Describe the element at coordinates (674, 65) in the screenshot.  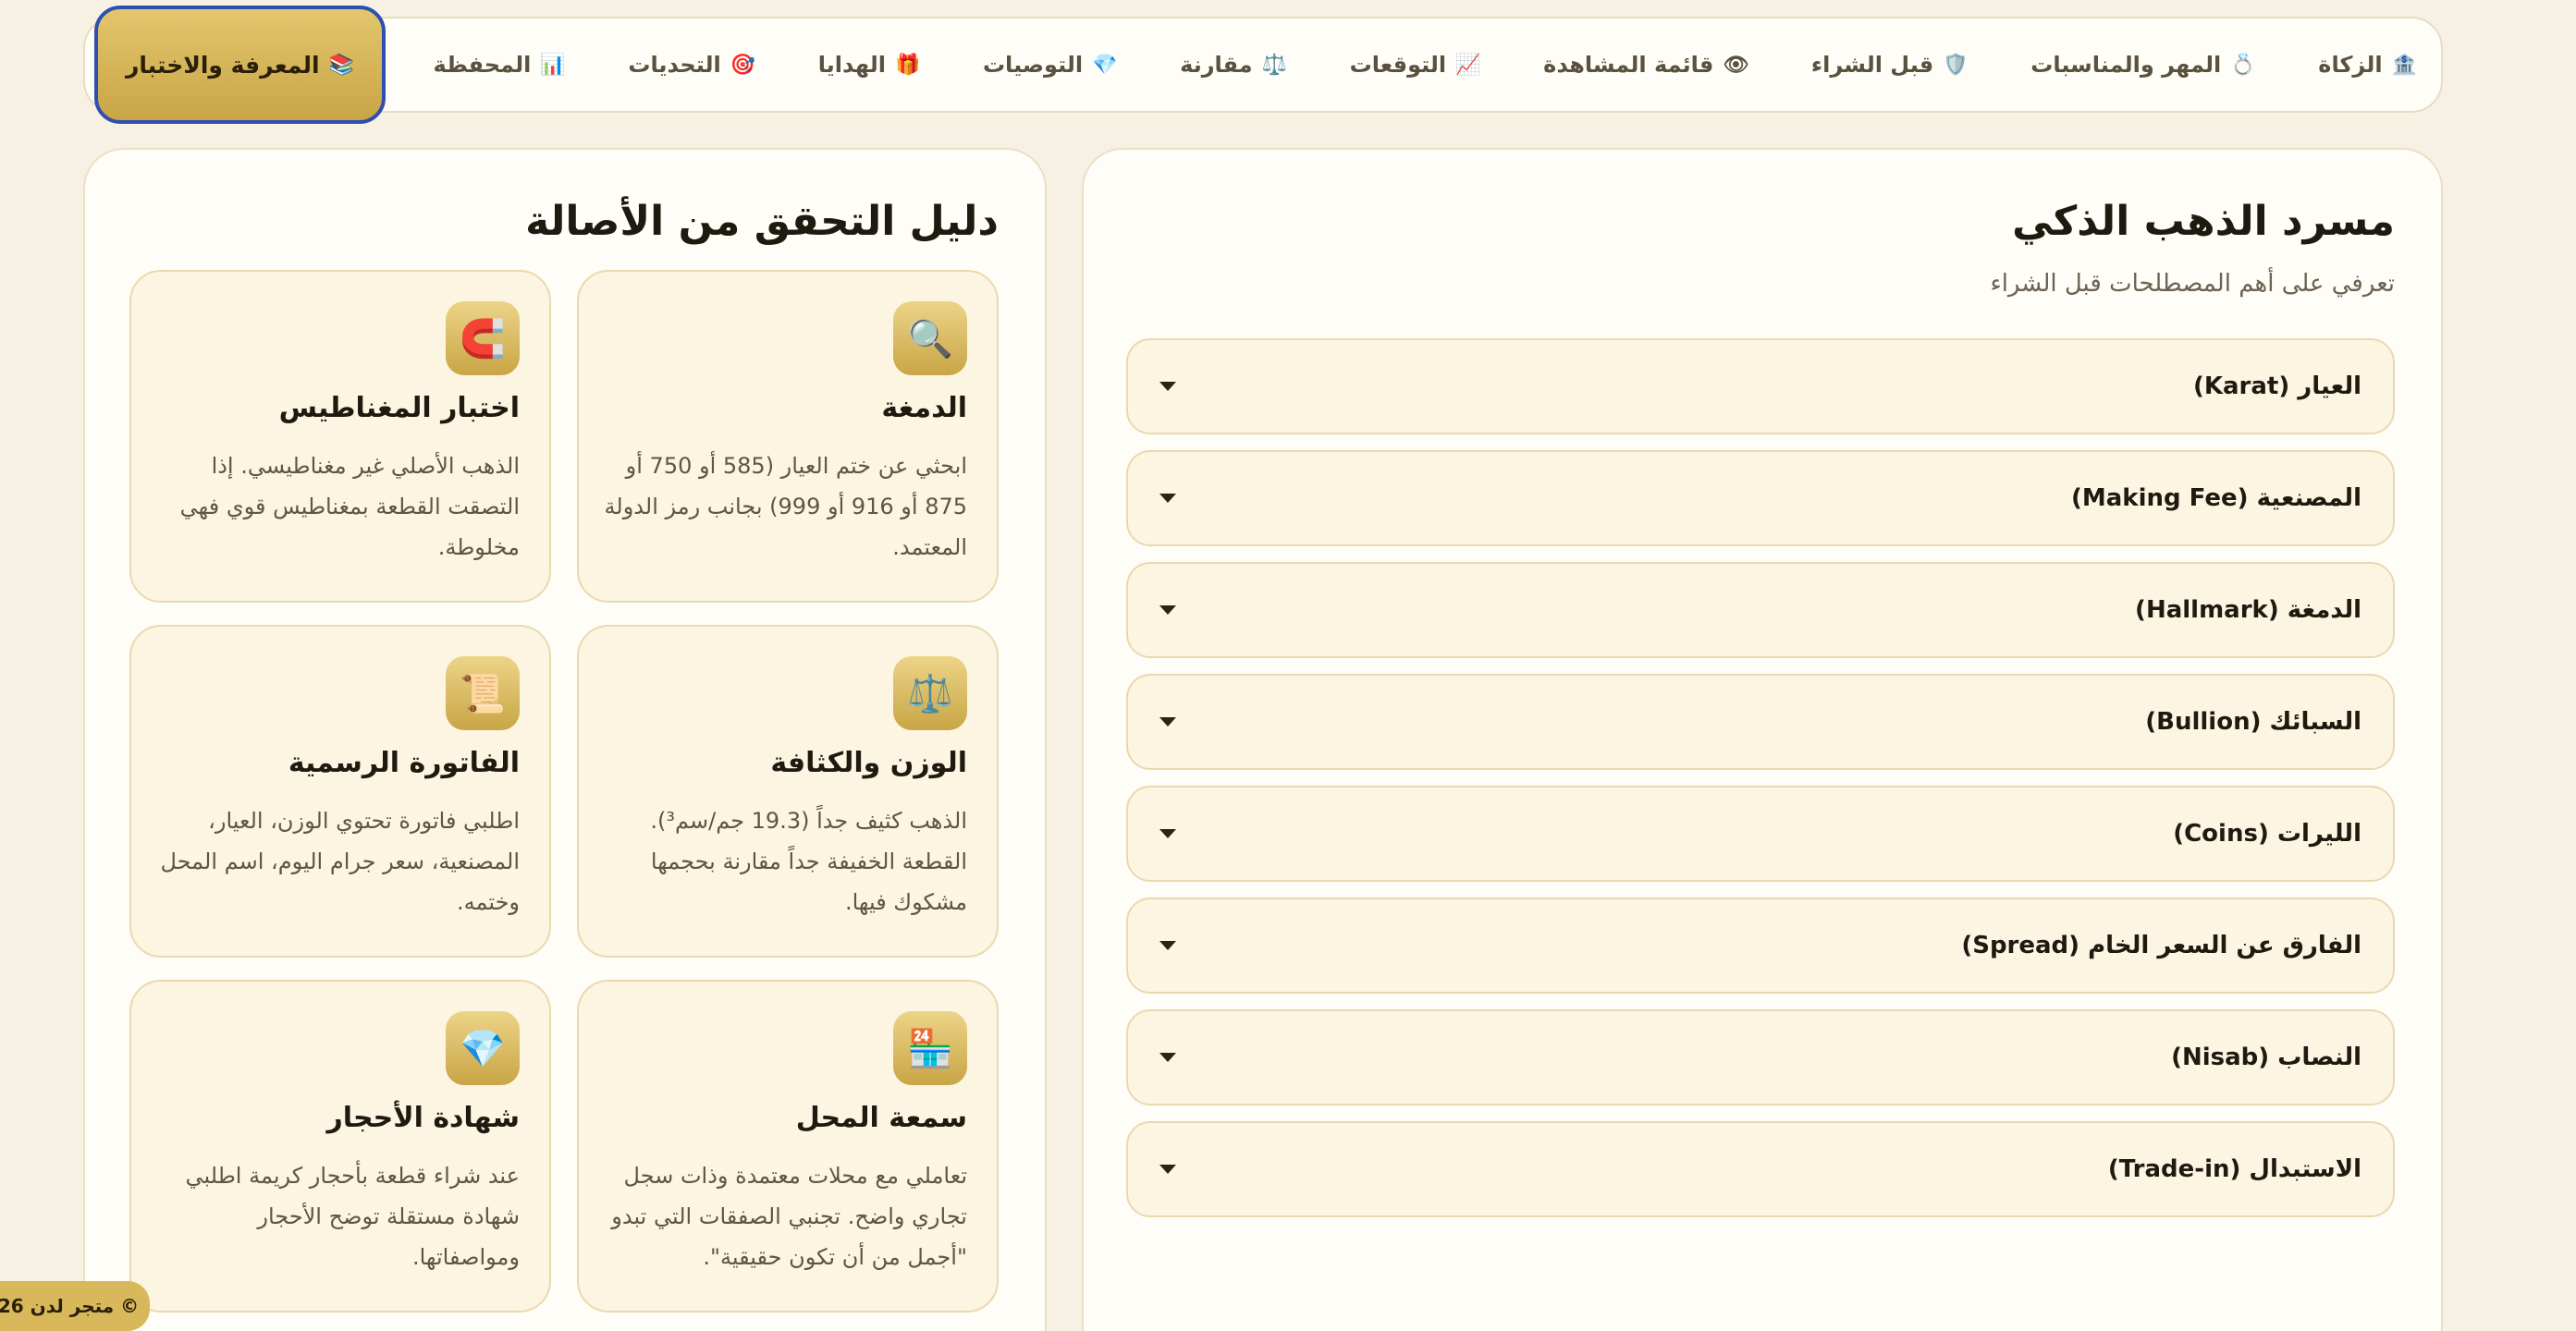
I see `nav-item-label: التحديات` at that location.